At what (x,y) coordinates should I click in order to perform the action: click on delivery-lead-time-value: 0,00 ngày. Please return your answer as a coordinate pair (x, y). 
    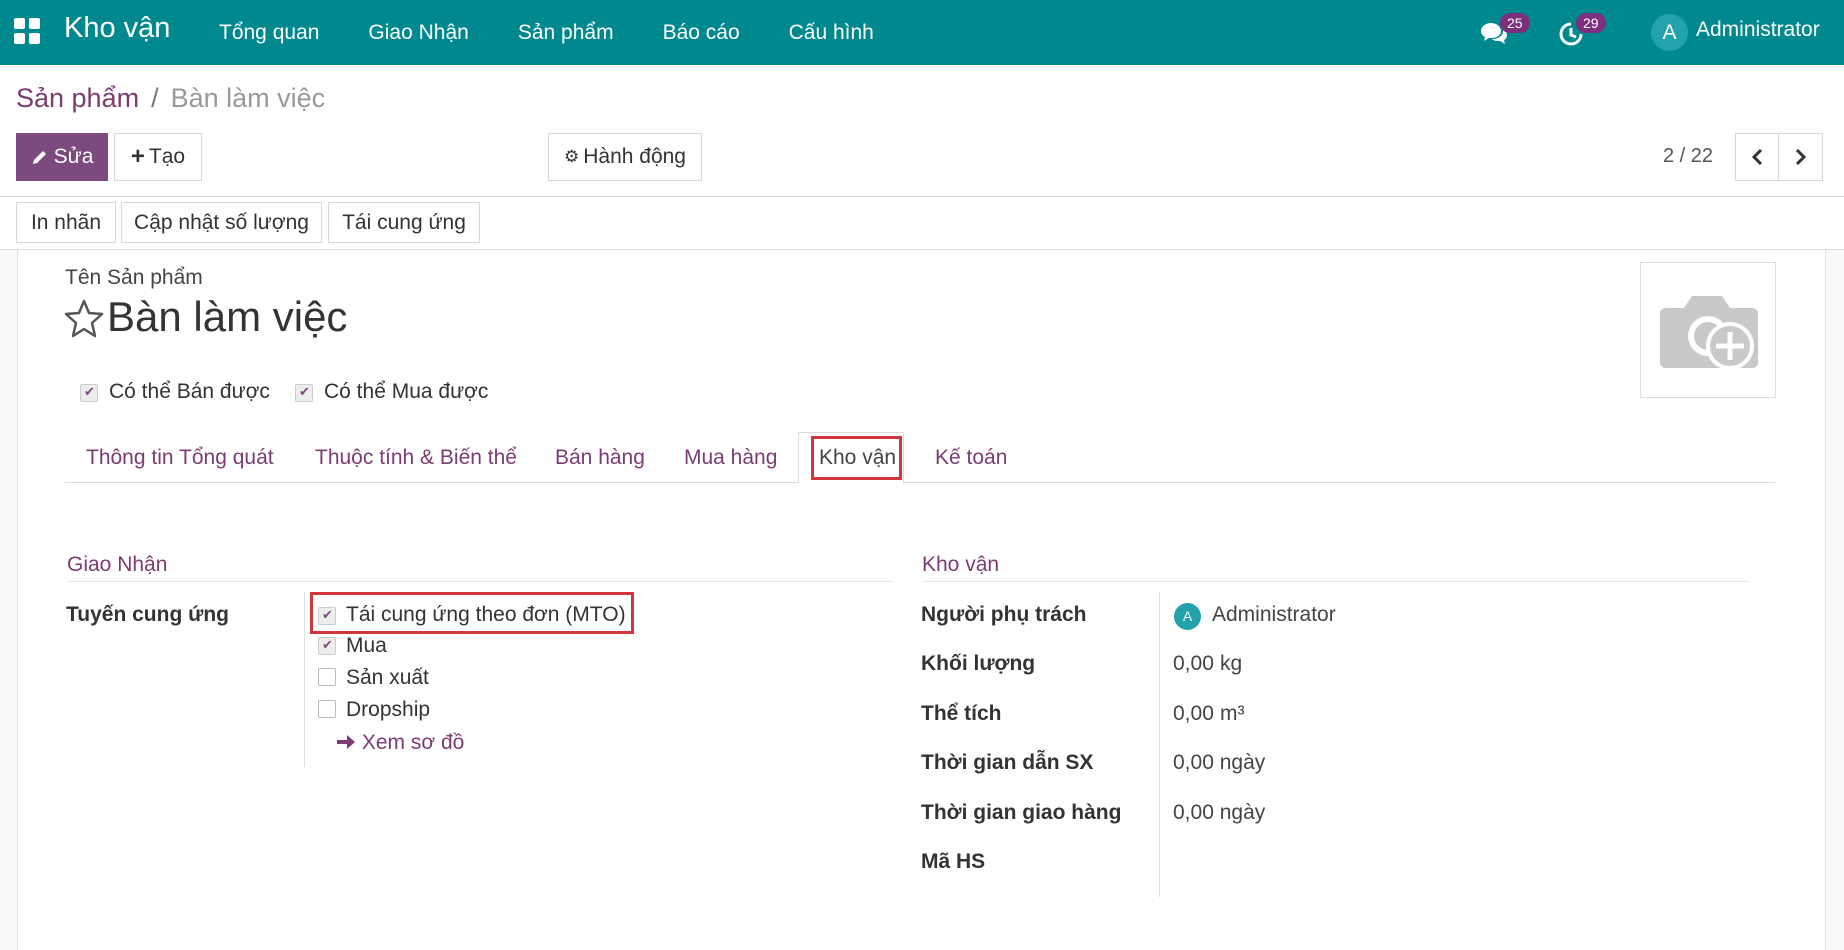
    Looking at the image, I should click on (1219, 813).